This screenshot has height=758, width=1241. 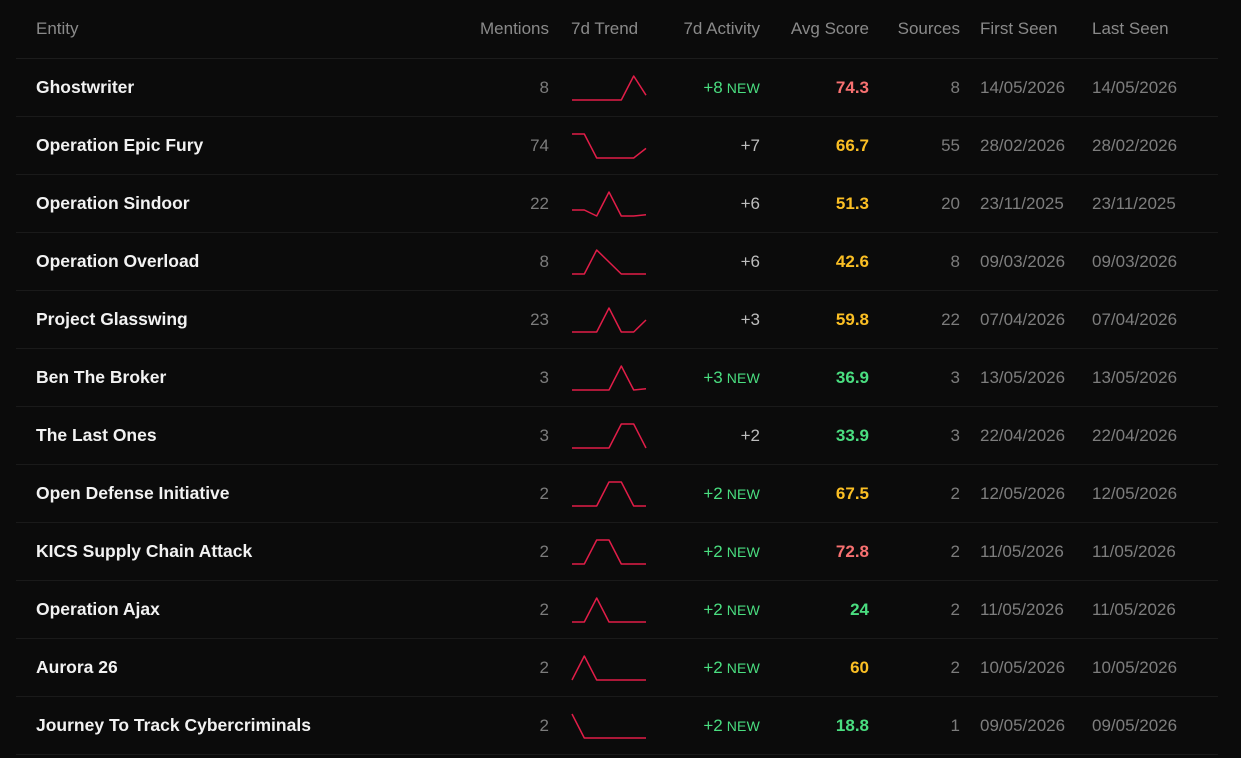 What do you see at coordinates (242, 377) in the screenshot?
I see `entity-name: Ben The Broker` at bounding box center [242, 377].